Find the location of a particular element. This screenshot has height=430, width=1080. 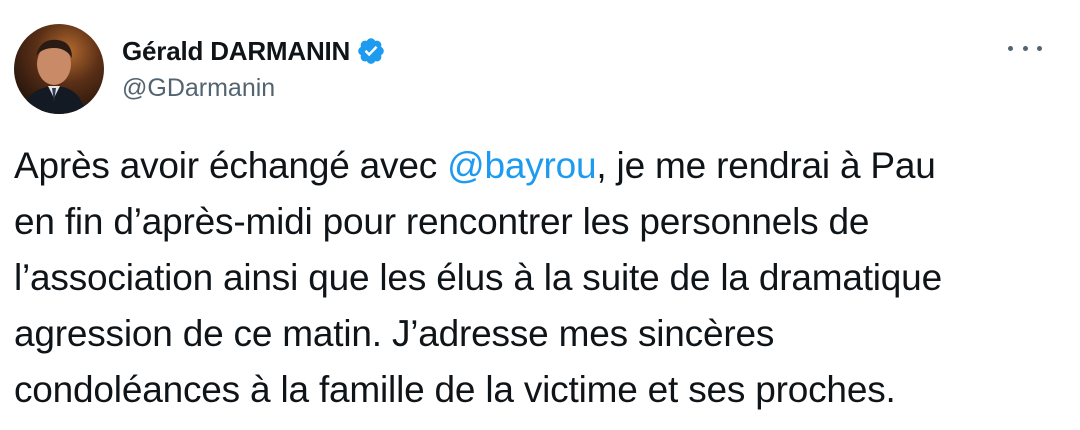

tweet-text-segment: , je me rendrai à Pau is located at coordinates (766, 165).